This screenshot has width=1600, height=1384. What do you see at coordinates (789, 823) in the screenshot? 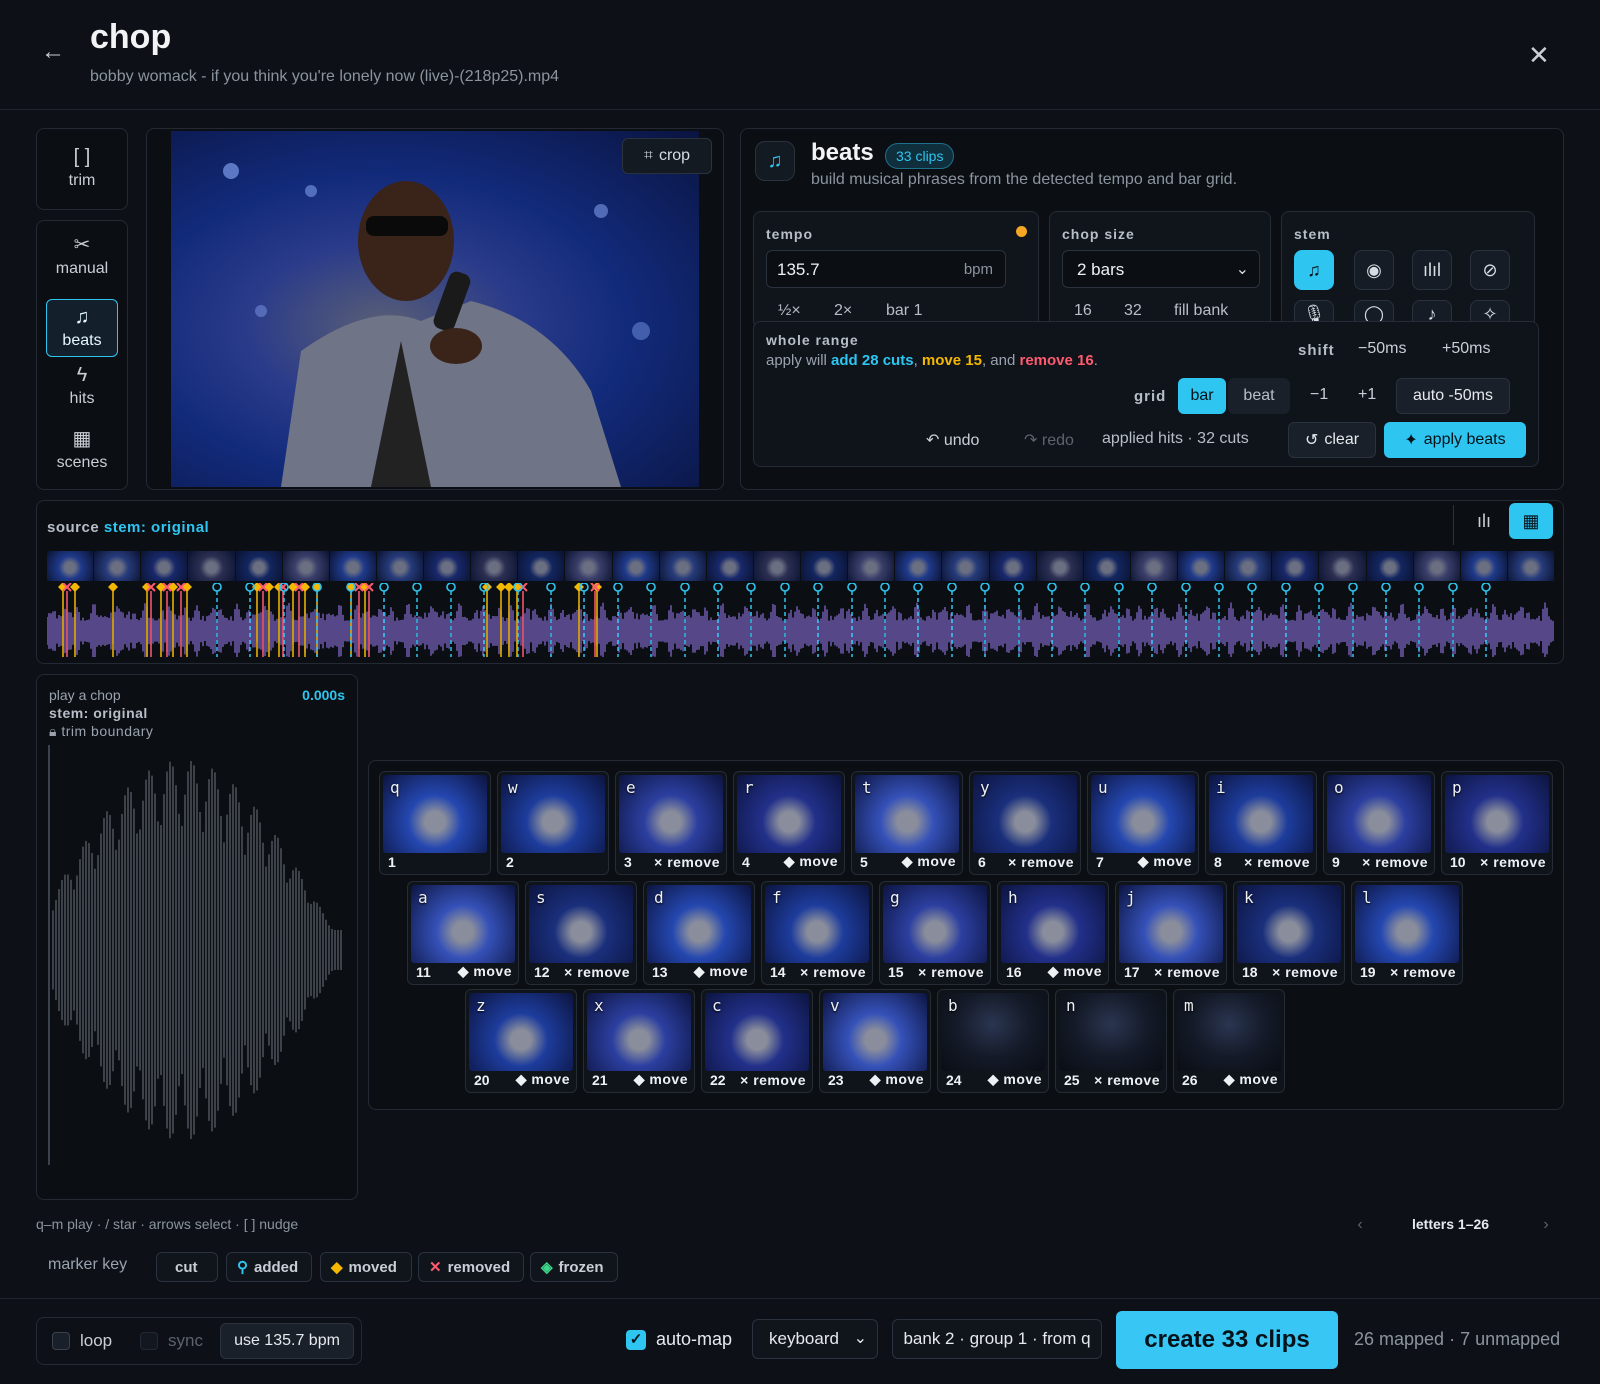
I see `clip-tile: r 4 ◆ move` at bounding box center [789, 823].